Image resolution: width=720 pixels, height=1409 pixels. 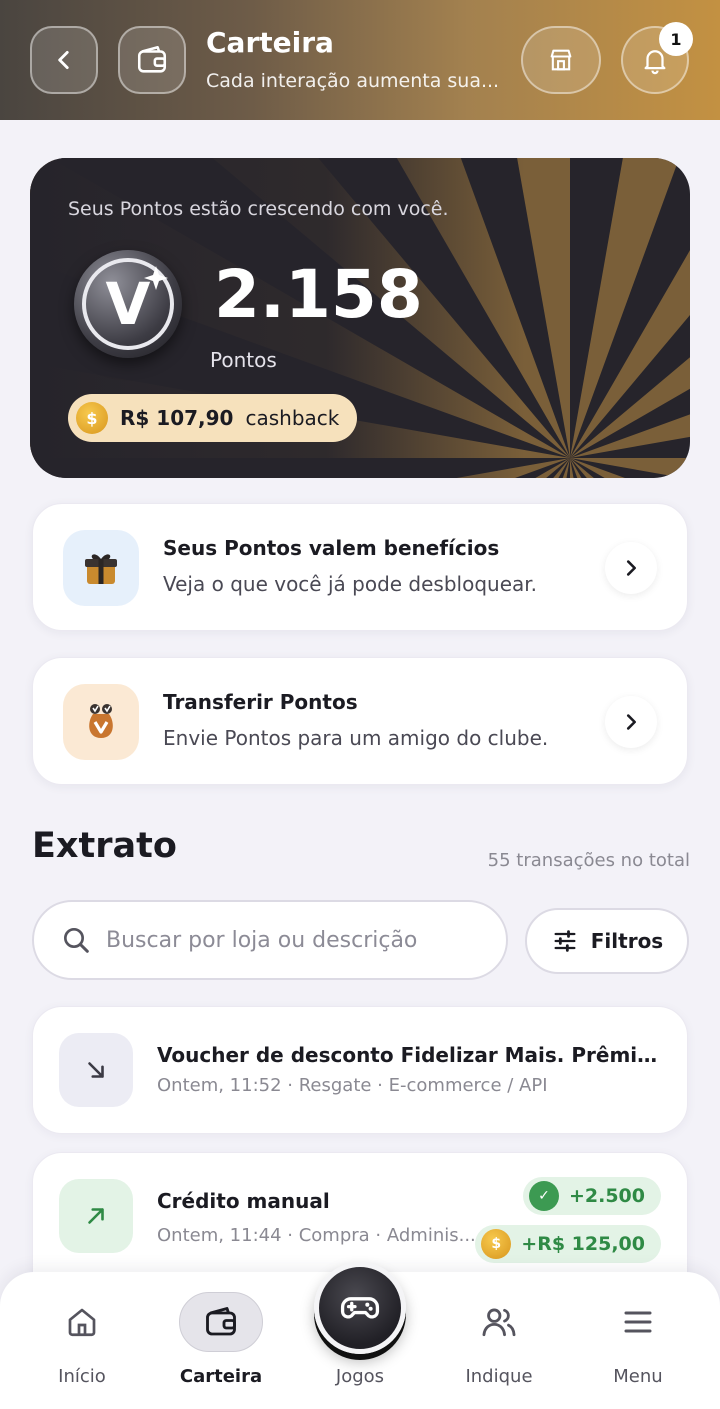 What do you see at coordinates (318, 294) in the screenshot?
I see `points-value: 2.158` at bounding box center [318, 294].